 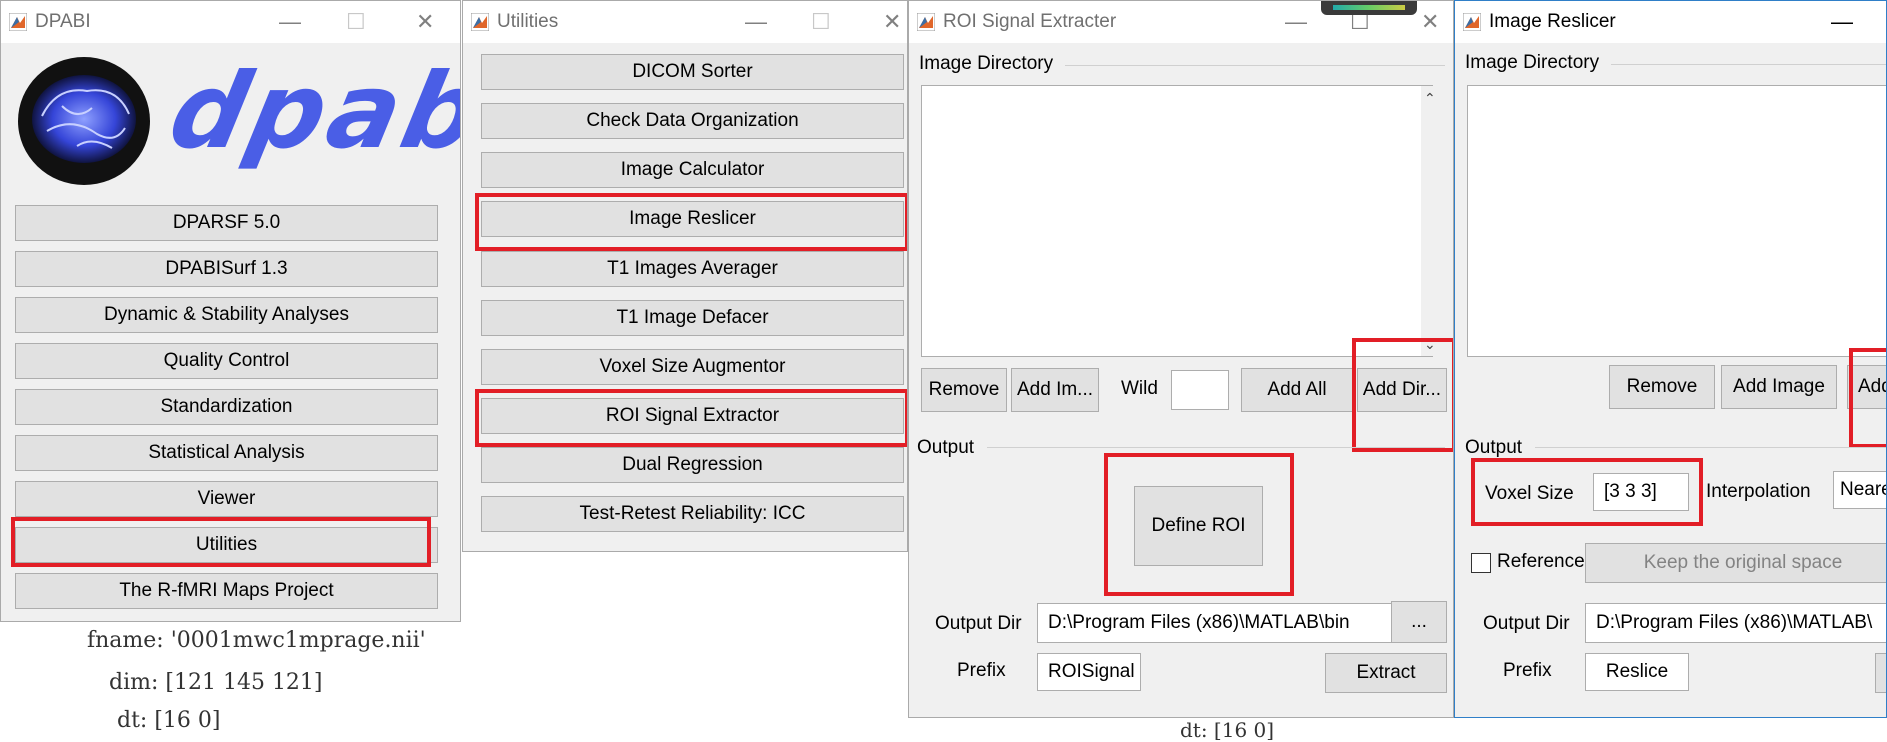 What do you see at coordinates (692, 170) in the screenshot?
I see `image-calculator-button: Image Calculator` at bounding box center [692, 170].